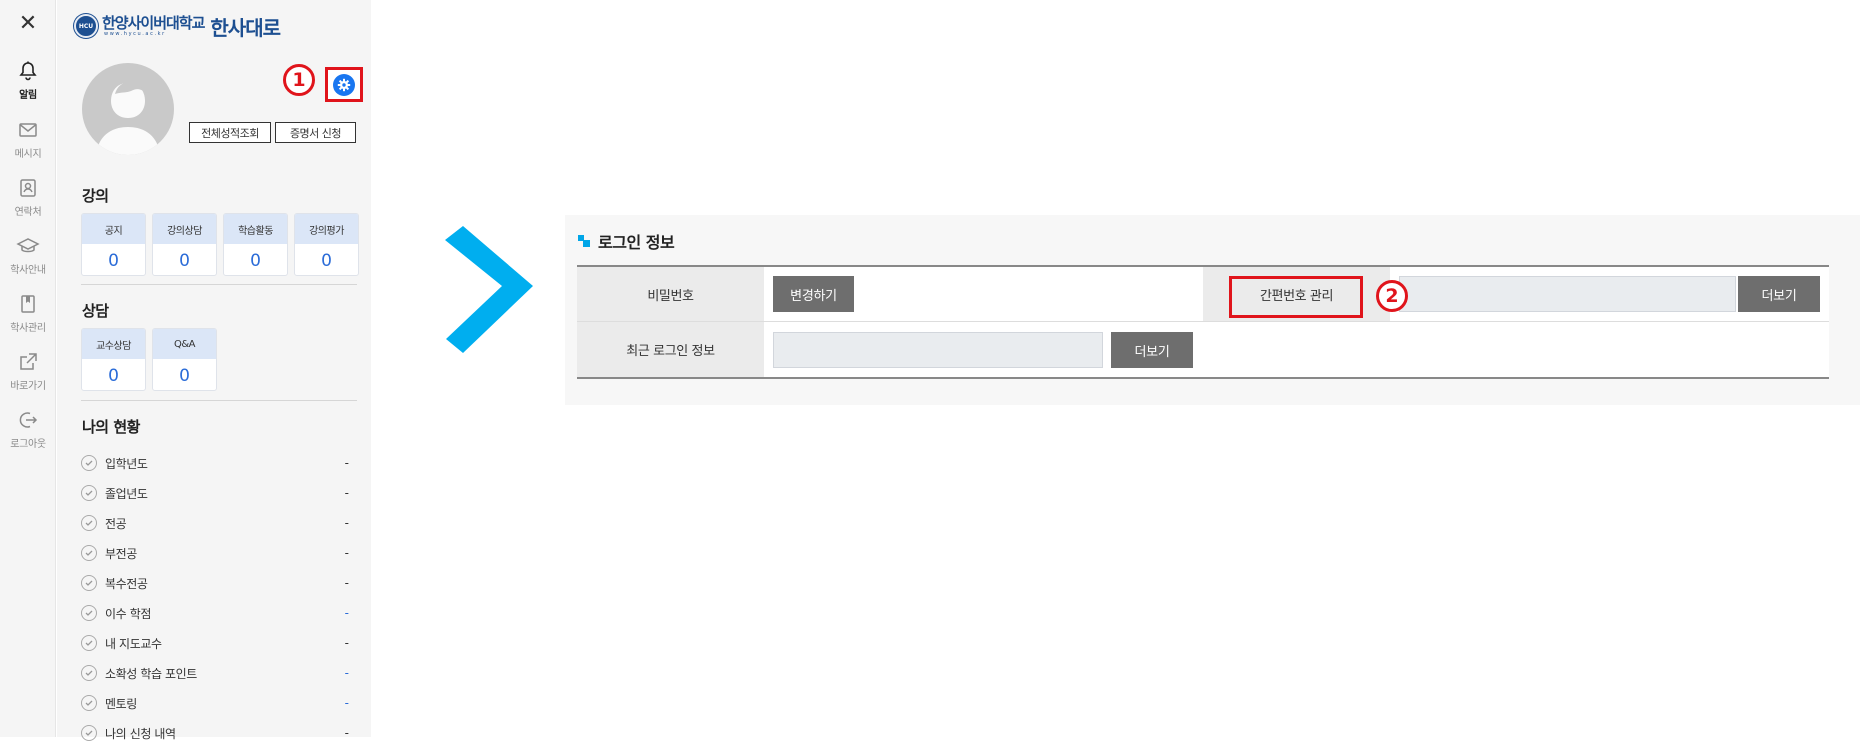  I want to click on graduation-cap-icon, so click(28, 245).